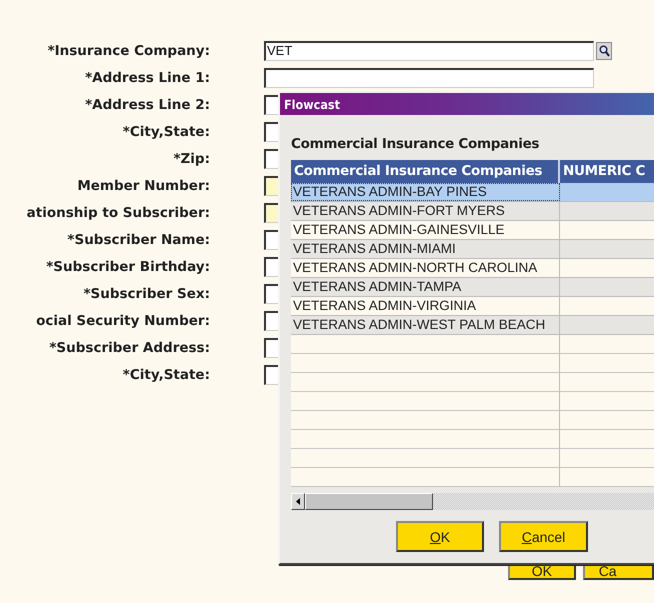 This screenshot has height=603, width=654. What do you see at coordinates (415, 144) in the screenshot?
I see `list-heading: Commercial Insurance Companies` at bounding box center [415, 144].